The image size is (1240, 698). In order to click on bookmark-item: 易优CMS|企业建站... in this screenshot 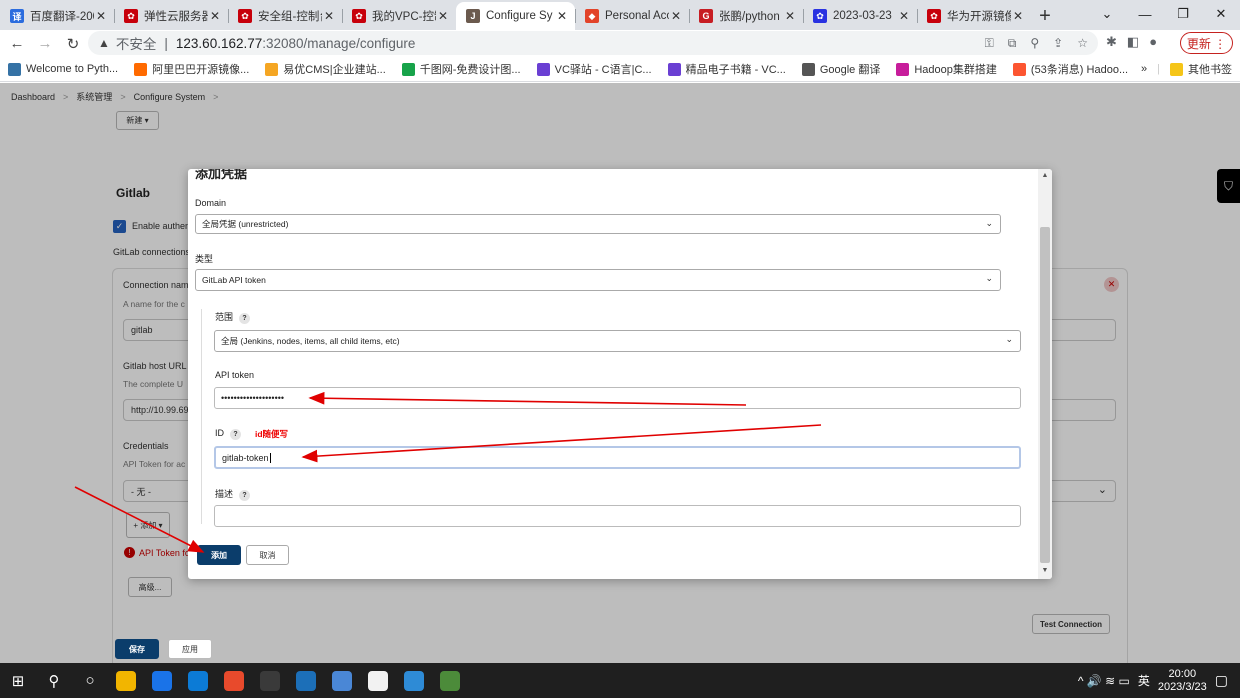, I will do `click(325, 69)`.